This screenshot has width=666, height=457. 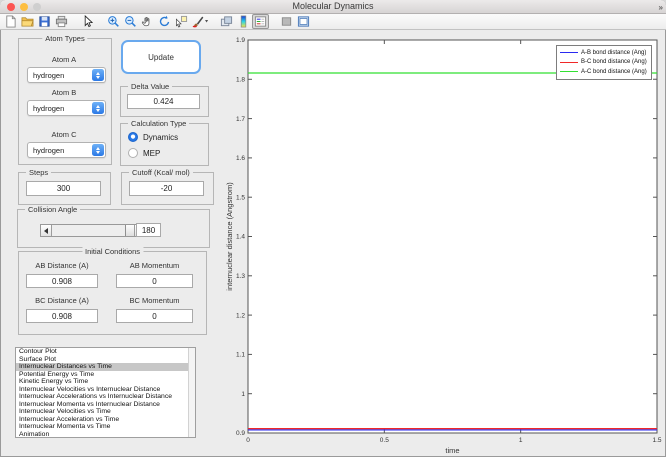 I want to click on atom-a-value: hydrogen, so click(x=49, y=75).